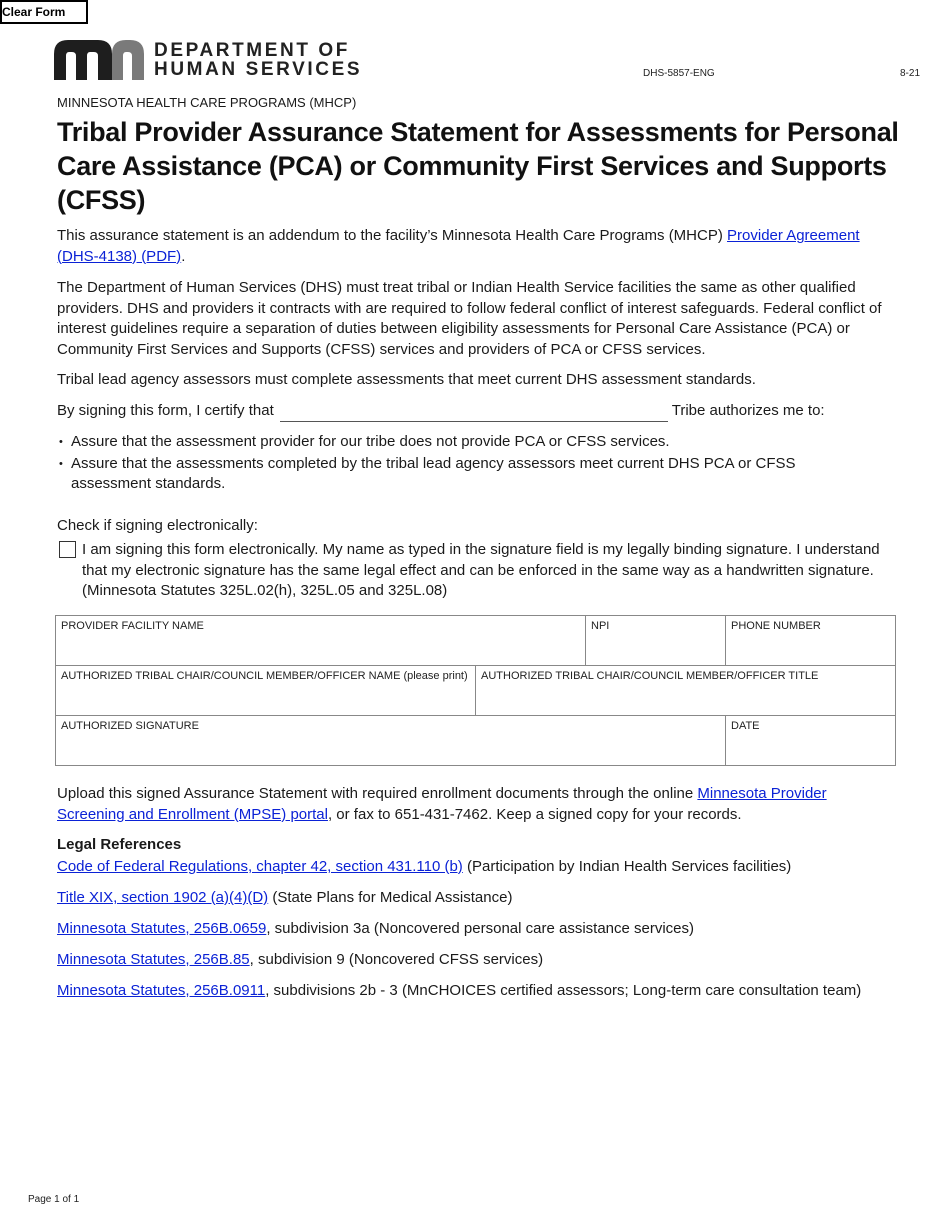 The width and height of the screenshot is (950, 1230). I want to click on signature-cell: AUTHORIZED SIGNATURE, so click(390, 740).